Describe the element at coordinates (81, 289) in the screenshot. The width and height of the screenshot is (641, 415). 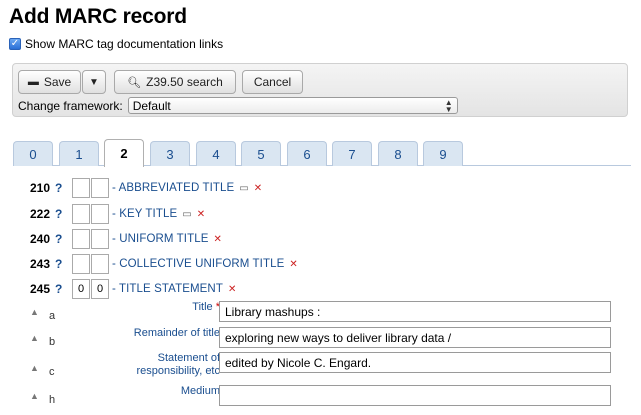
I see `indicator-1-input: 0` at that location.